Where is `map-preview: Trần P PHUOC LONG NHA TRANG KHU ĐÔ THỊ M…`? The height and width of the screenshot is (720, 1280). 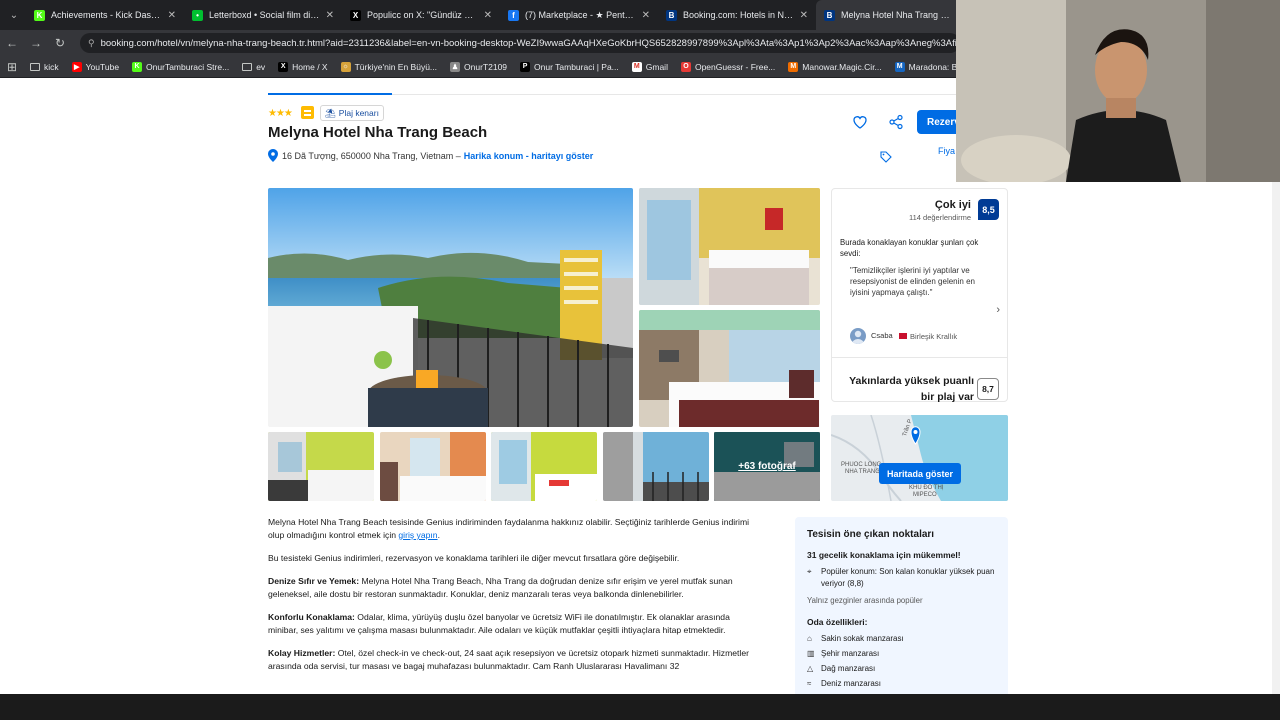
map-preview: Trần P PHUOC LONG NHA TRANG KHU ĐÔ THỊ M… is located at coordinates (919, 458).